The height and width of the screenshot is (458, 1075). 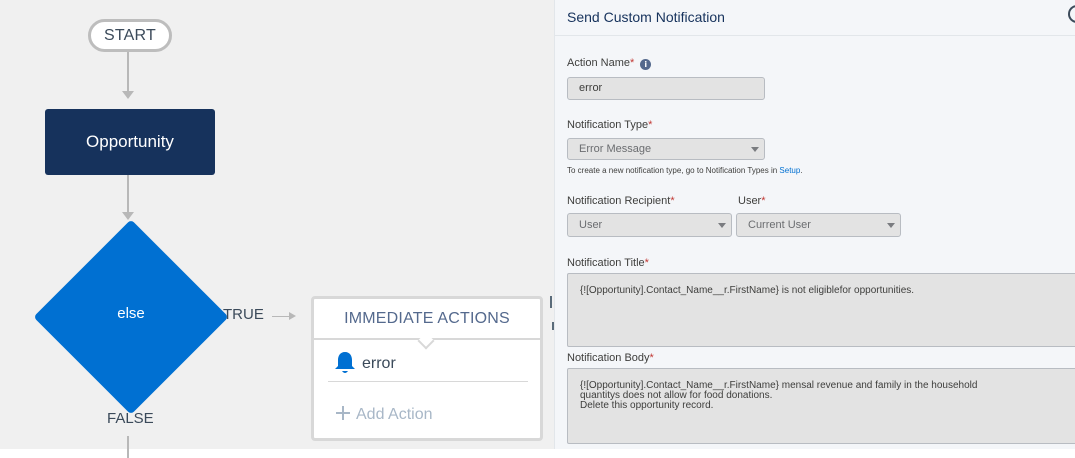 I want to click on action-name-label-text: Action Name, so click(x=598, y=63).